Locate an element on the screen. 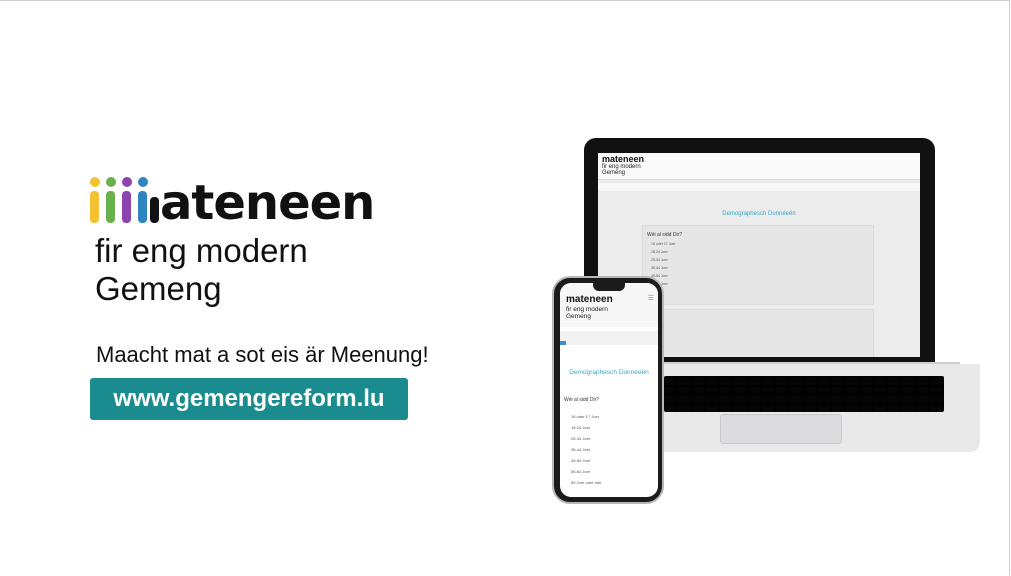 The image size is (1011, 576). phone-option: 45-54 Joer is located at coordinates (580, 460).